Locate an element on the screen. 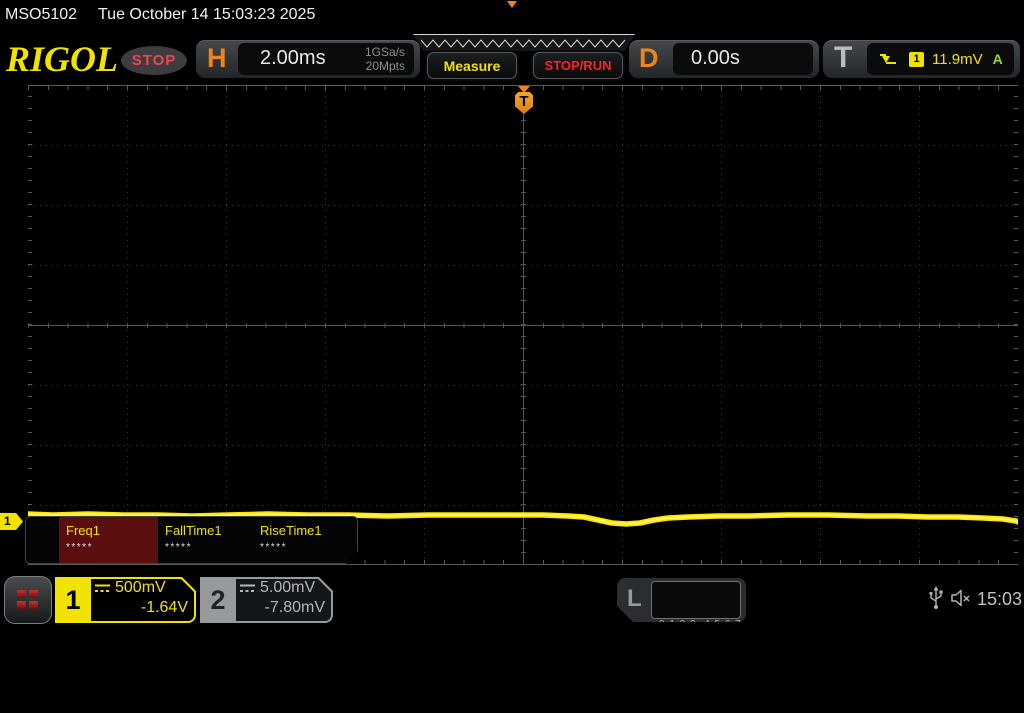 Image resolution: width=1024 pixels, height=713 pixels. channel1-level-marker: 1 is located at coordinates (11, 521).